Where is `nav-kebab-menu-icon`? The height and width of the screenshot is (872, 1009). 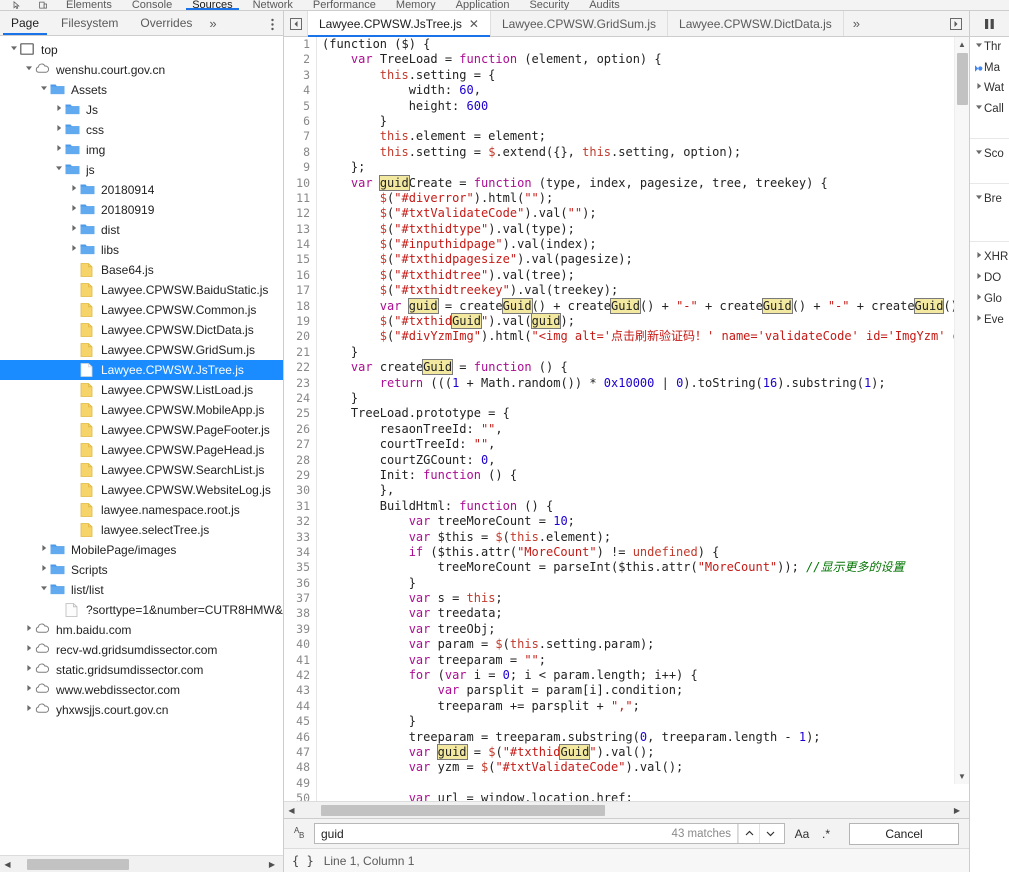 nav-kebab-menu-icon is located at coordinates (272, 23).